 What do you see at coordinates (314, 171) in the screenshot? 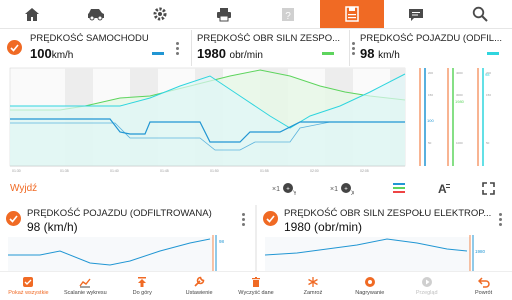
I see `svg-text: 02:00` at bounding box center [314, 171].